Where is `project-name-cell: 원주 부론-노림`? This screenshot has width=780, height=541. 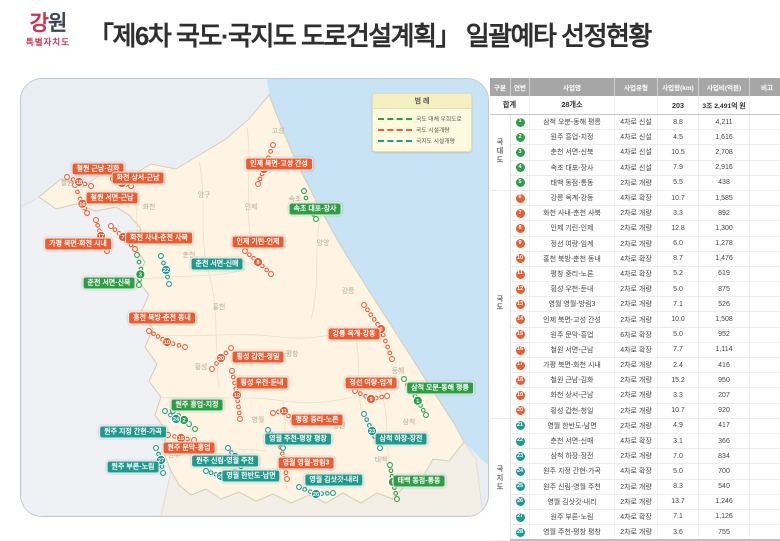
project-name-cell: 원주 부론-노림 is located at coordinates (572, 516).